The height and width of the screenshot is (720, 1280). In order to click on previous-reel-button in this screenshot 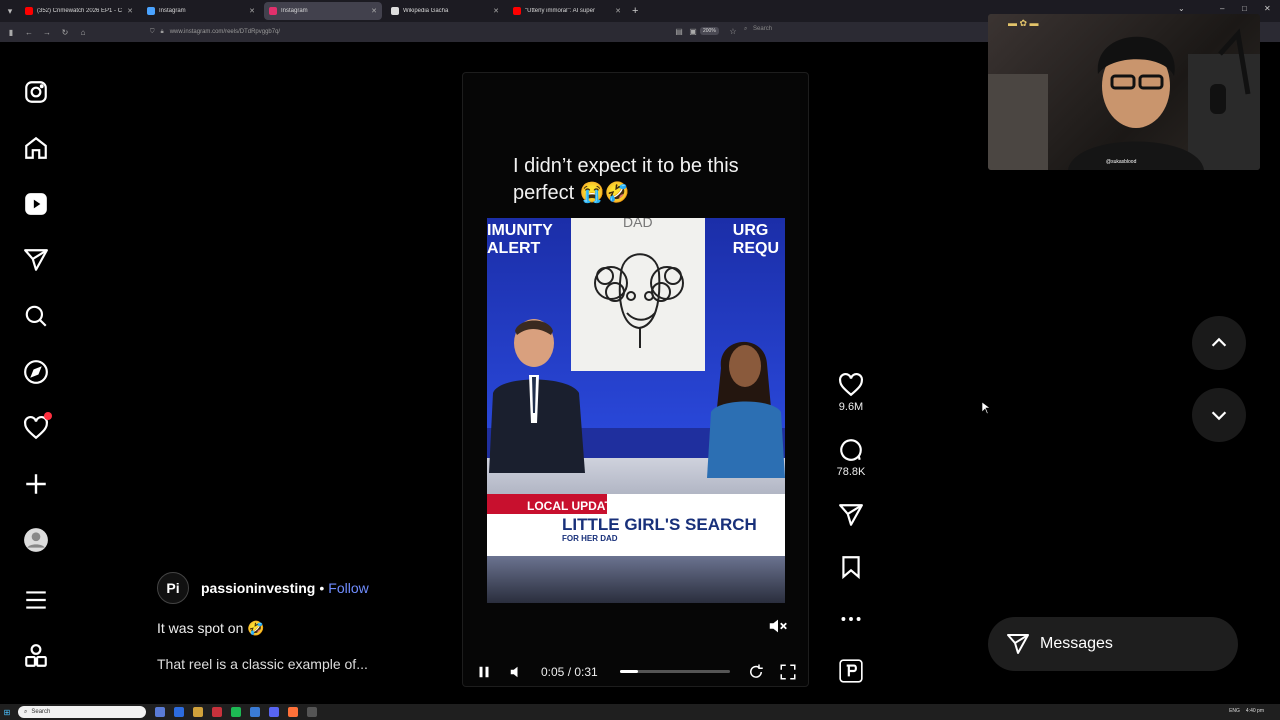, I will do `click(1219, 343)`.